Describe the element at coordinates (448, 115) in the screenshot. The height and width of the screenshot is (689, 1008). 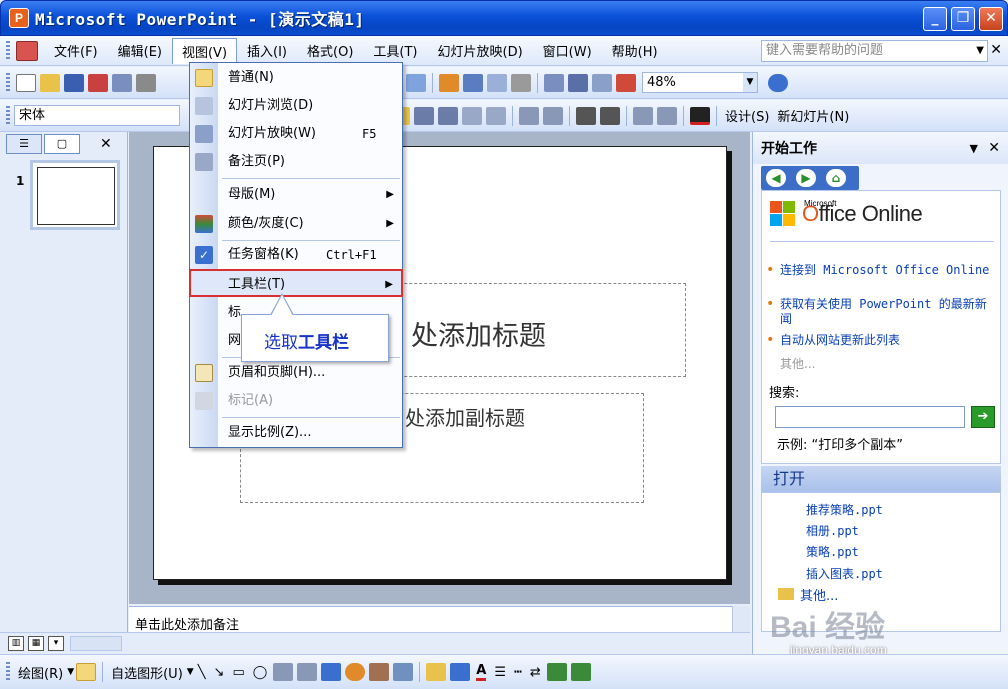
I see `align-right-icon` at that location.